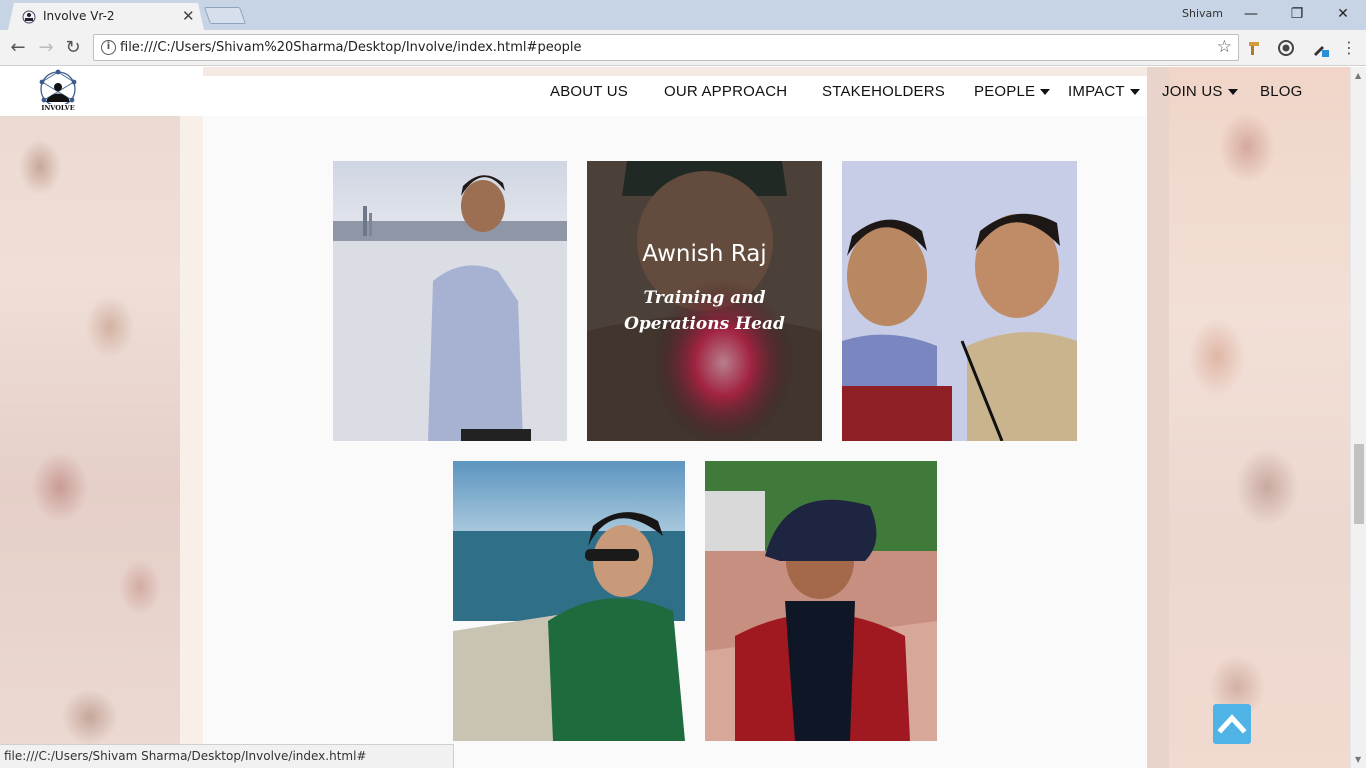 The width and height of the screenshot is (1366, 768). Describe the element at coordinates (704, 311) in the screenshot. I see `person-role: Training and Operations Head` at that location.